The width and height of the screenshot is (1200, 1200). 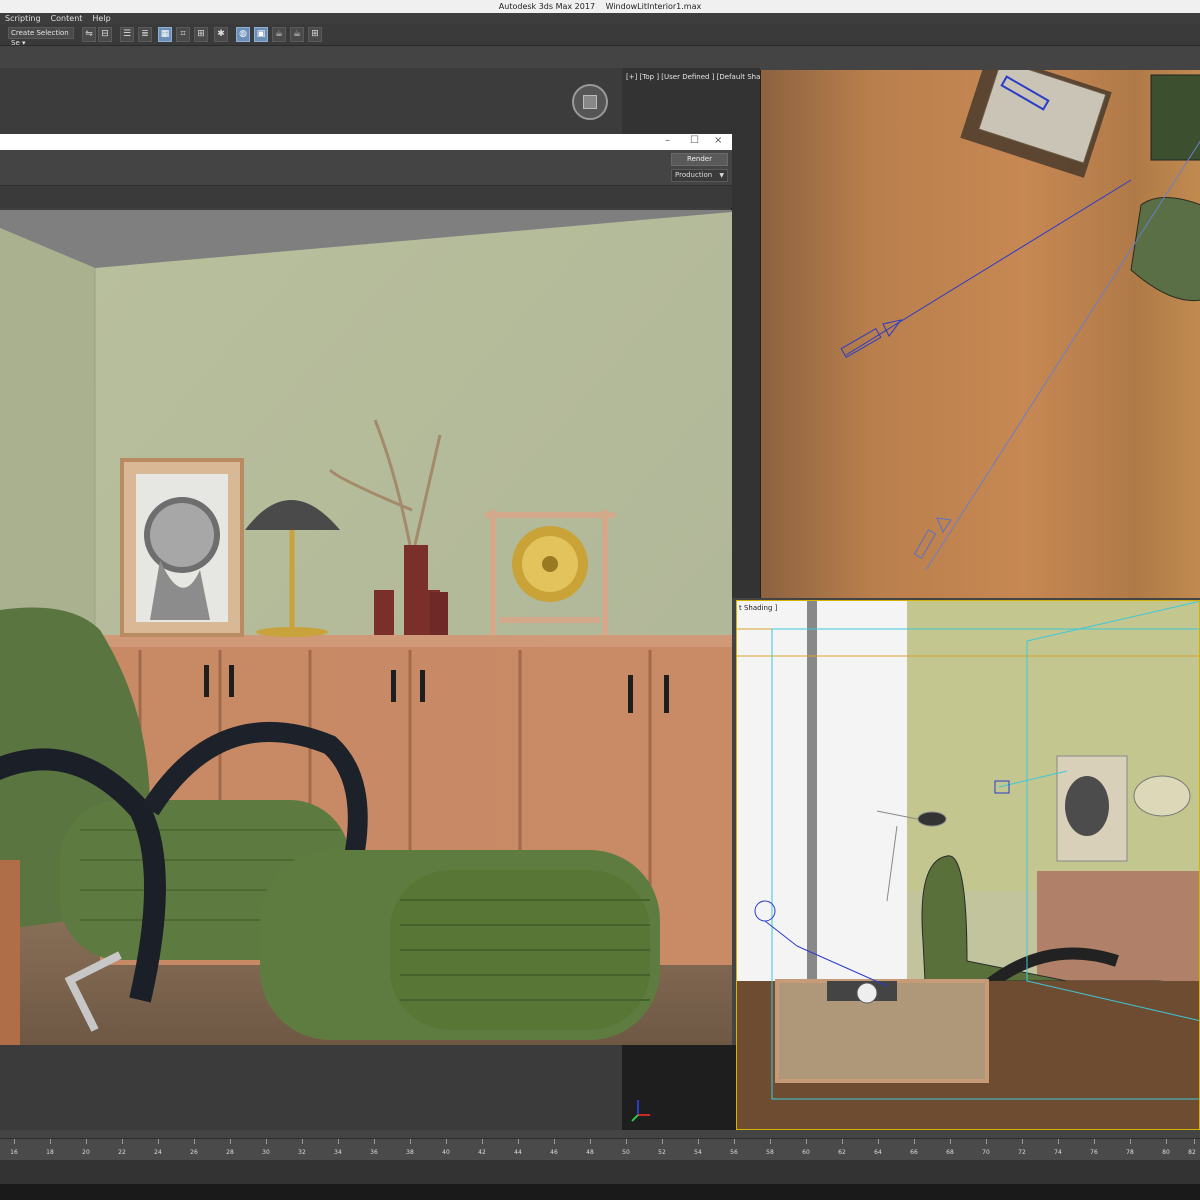 What do you see at coordinates (338, 1152) in the screenshot?
I see `timeline-tick: 34` at bounding box center [338, 1152].